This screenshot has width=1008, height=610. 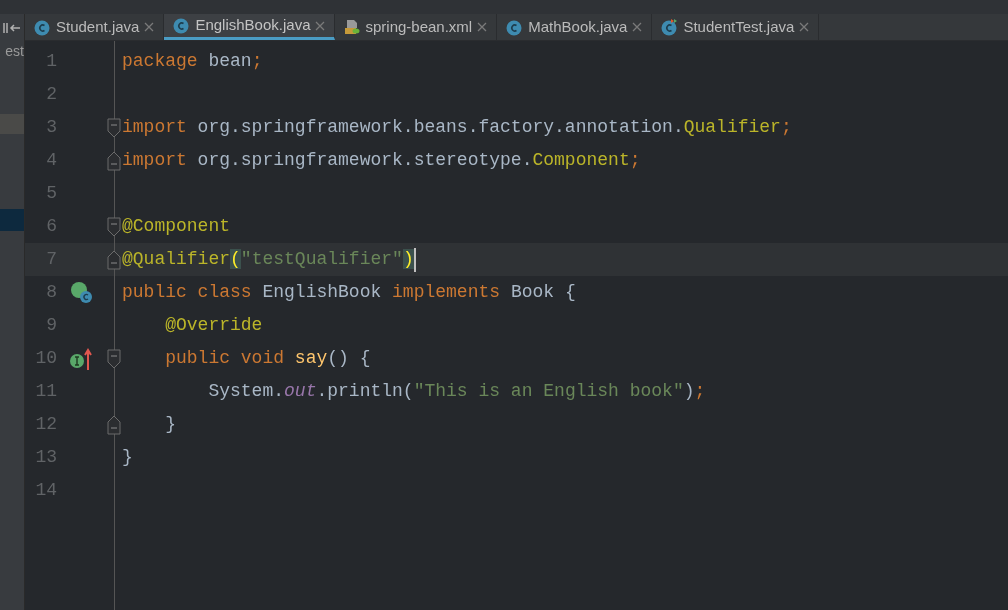 I want to click on implements-method-icon, so click(x=82, y=358).